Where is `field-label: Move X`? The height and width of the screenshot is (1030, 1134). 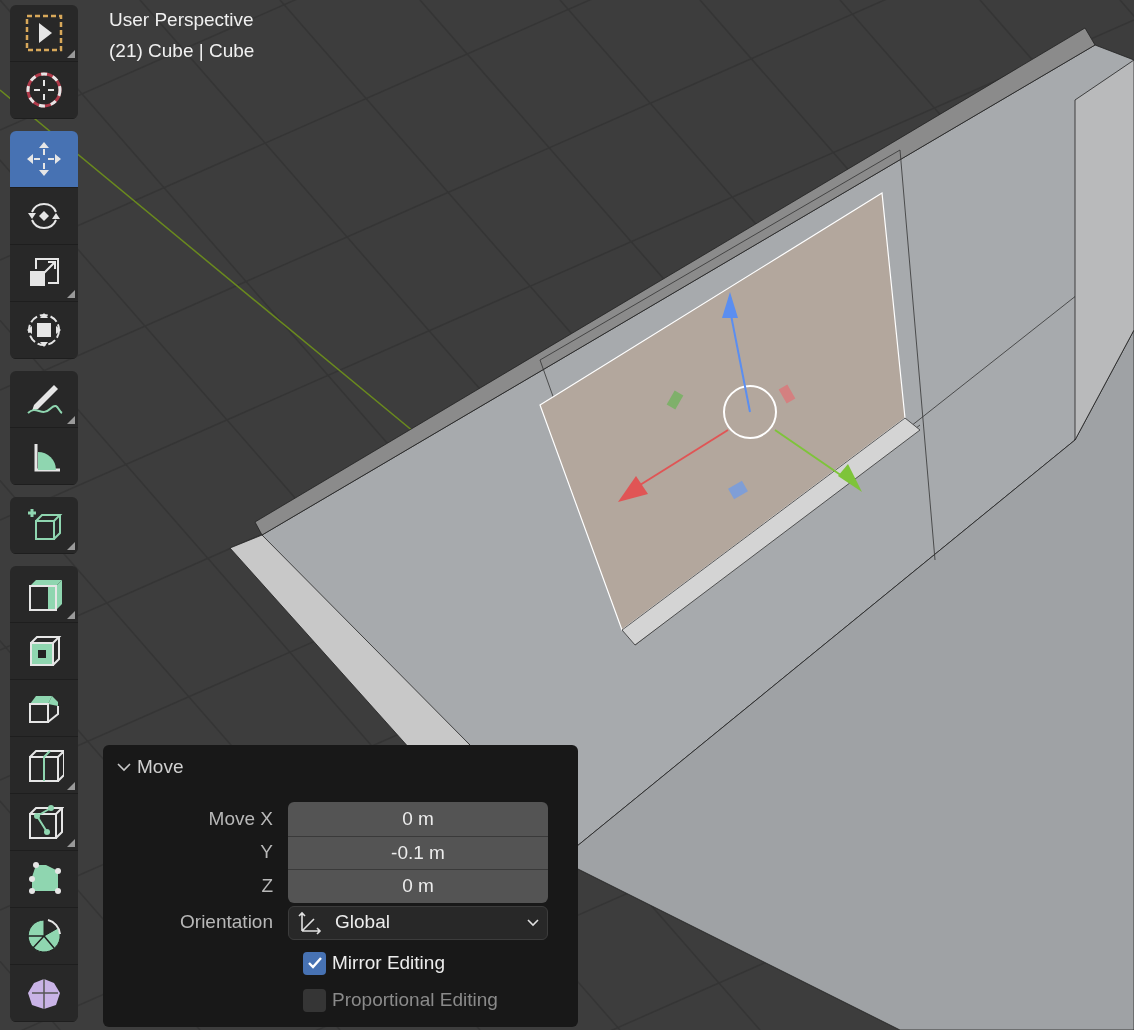 field-label: Move X is located at coordinates (240, 818).